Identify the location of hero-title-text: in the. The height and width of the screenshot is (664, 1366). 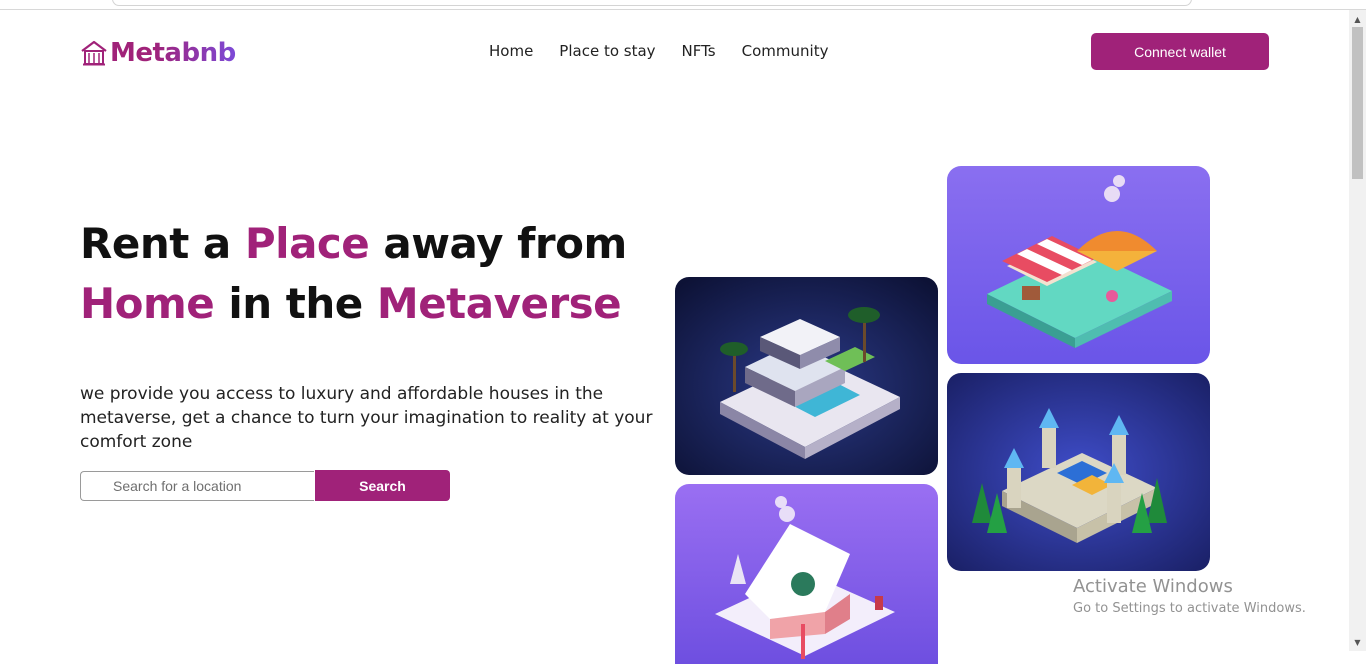
(295, 303).